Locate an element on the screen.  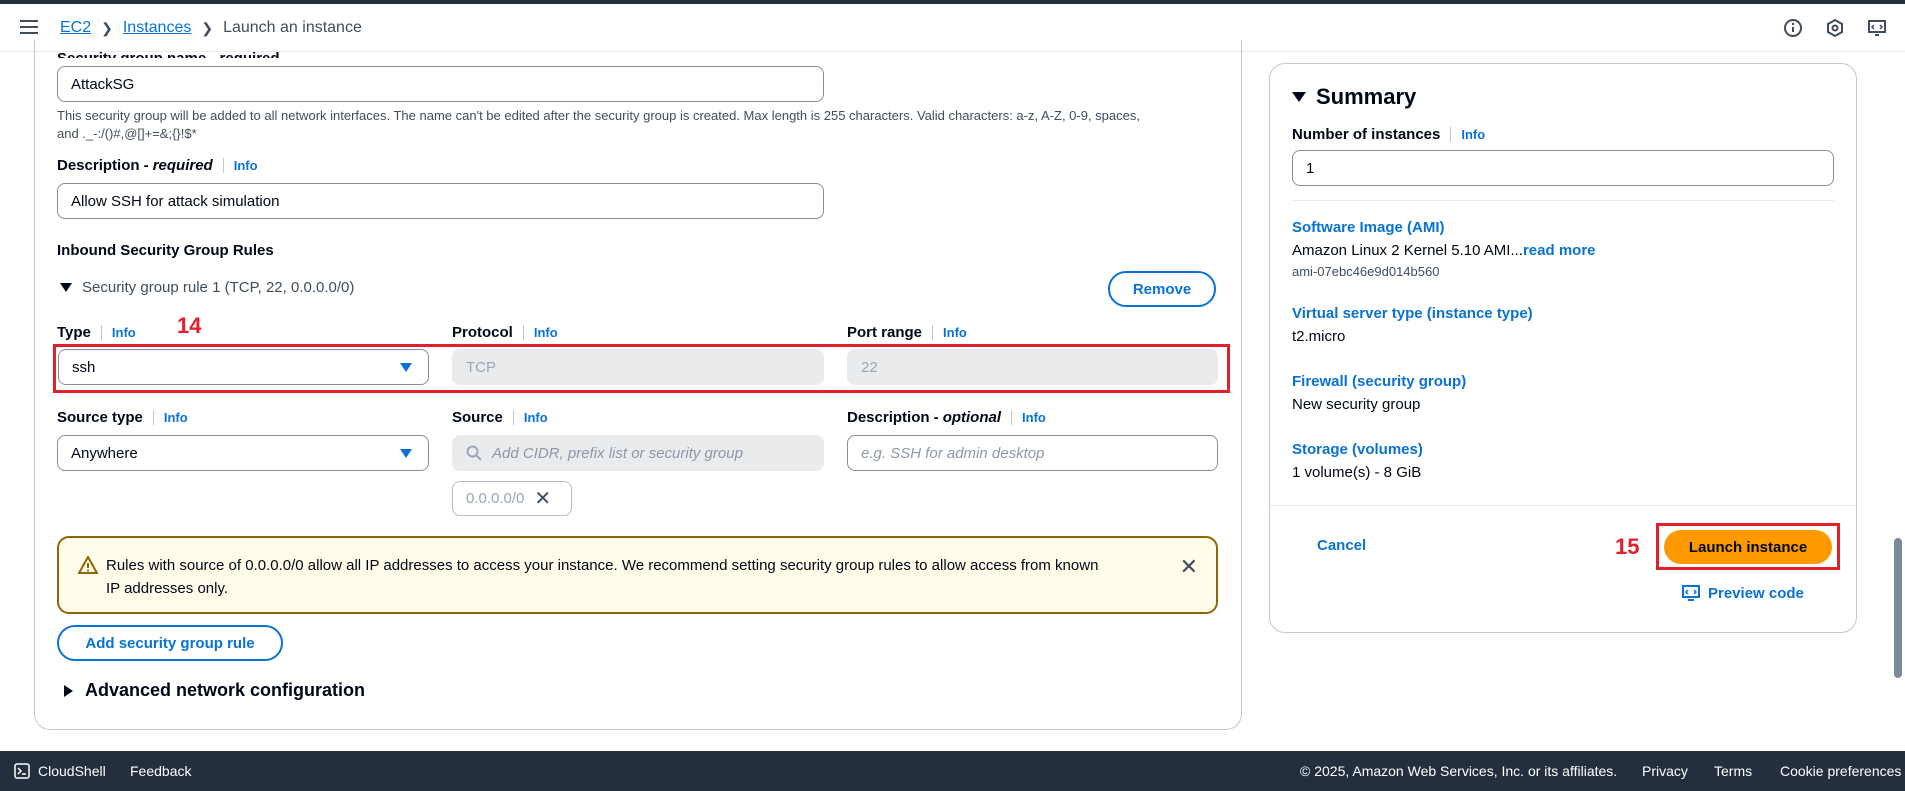
breadcrumb: EC2 ❯ Instances ❯ Launch an instance is located at coordinates (211, 28).